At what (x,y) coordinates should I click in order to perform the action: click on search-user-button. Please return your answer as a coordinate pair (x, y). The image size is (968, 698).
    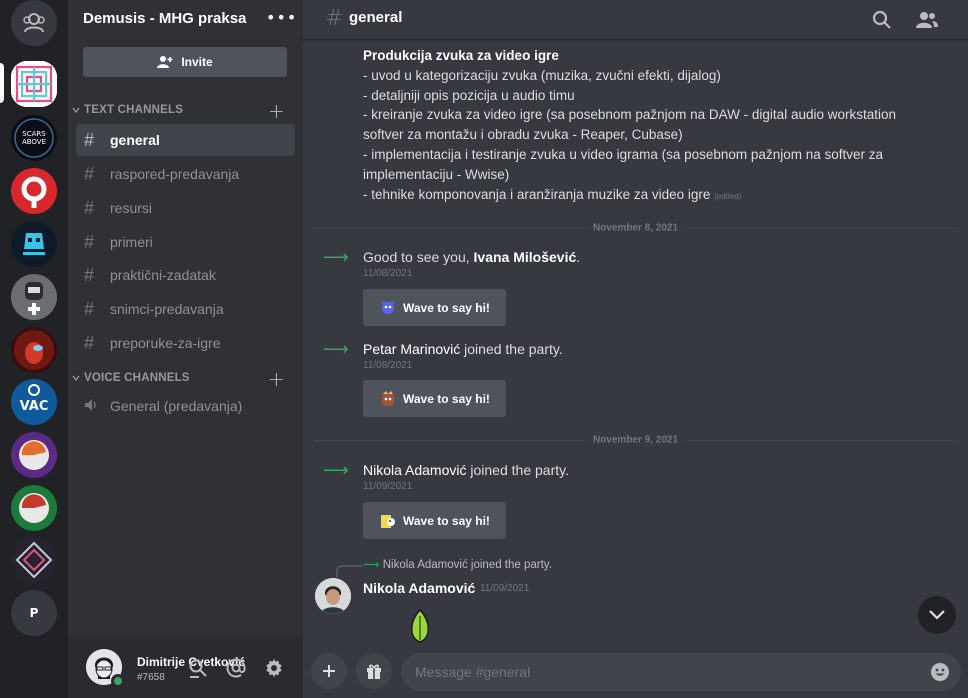
    Looking at the image, I should click on (198, 668).